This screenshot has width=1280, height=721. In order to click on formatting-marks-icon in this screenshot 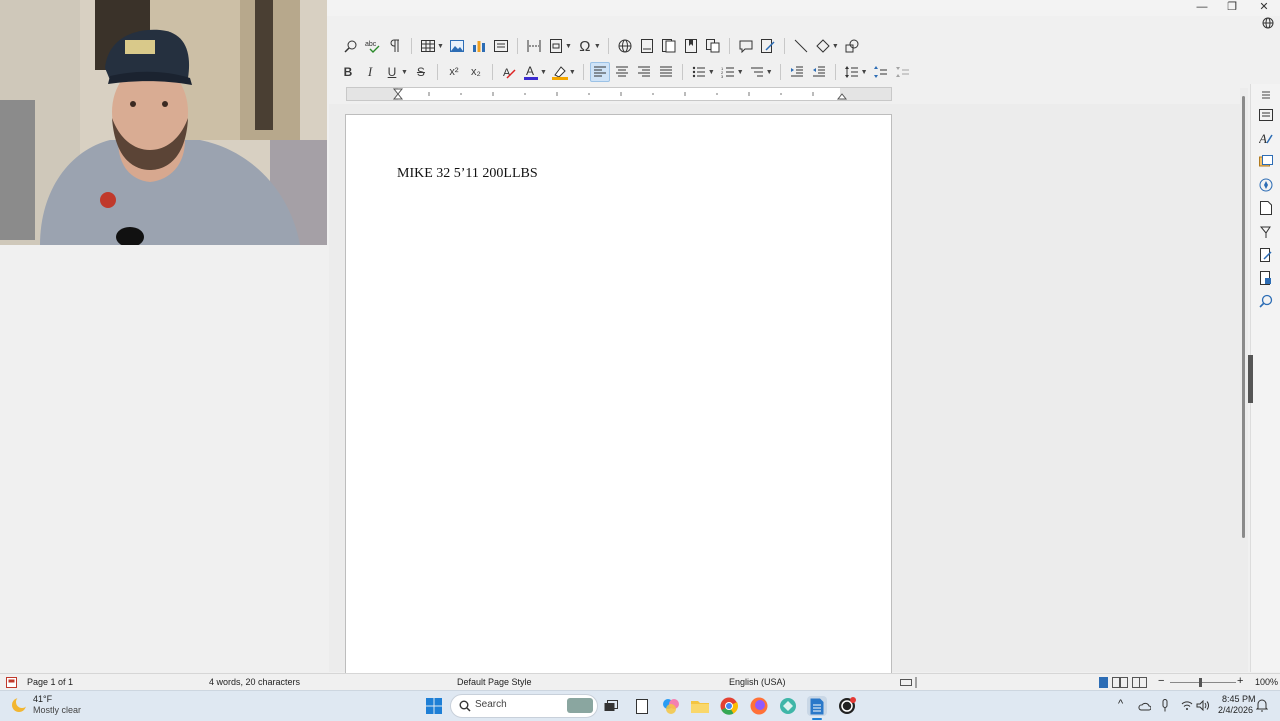, I will do `click(395, 46)`.